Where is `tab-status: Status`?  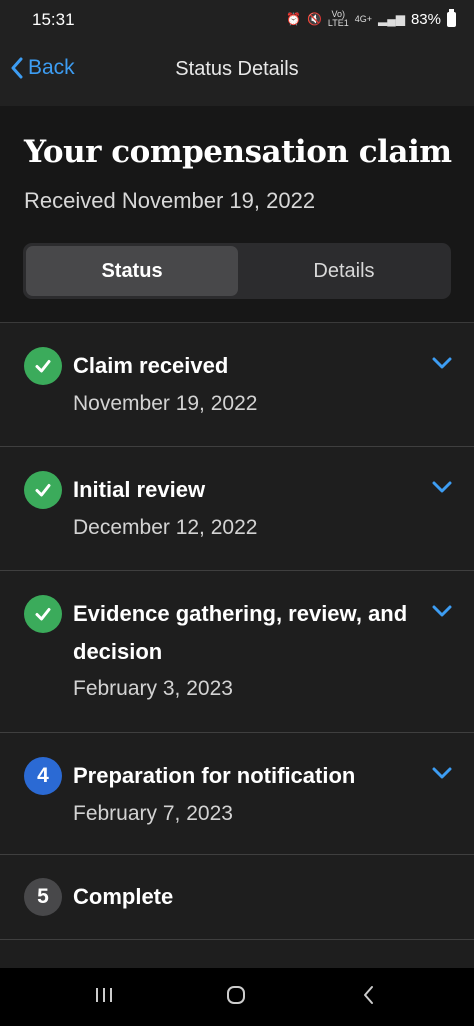
tab-status: Status is located at coordinates (132, 271).